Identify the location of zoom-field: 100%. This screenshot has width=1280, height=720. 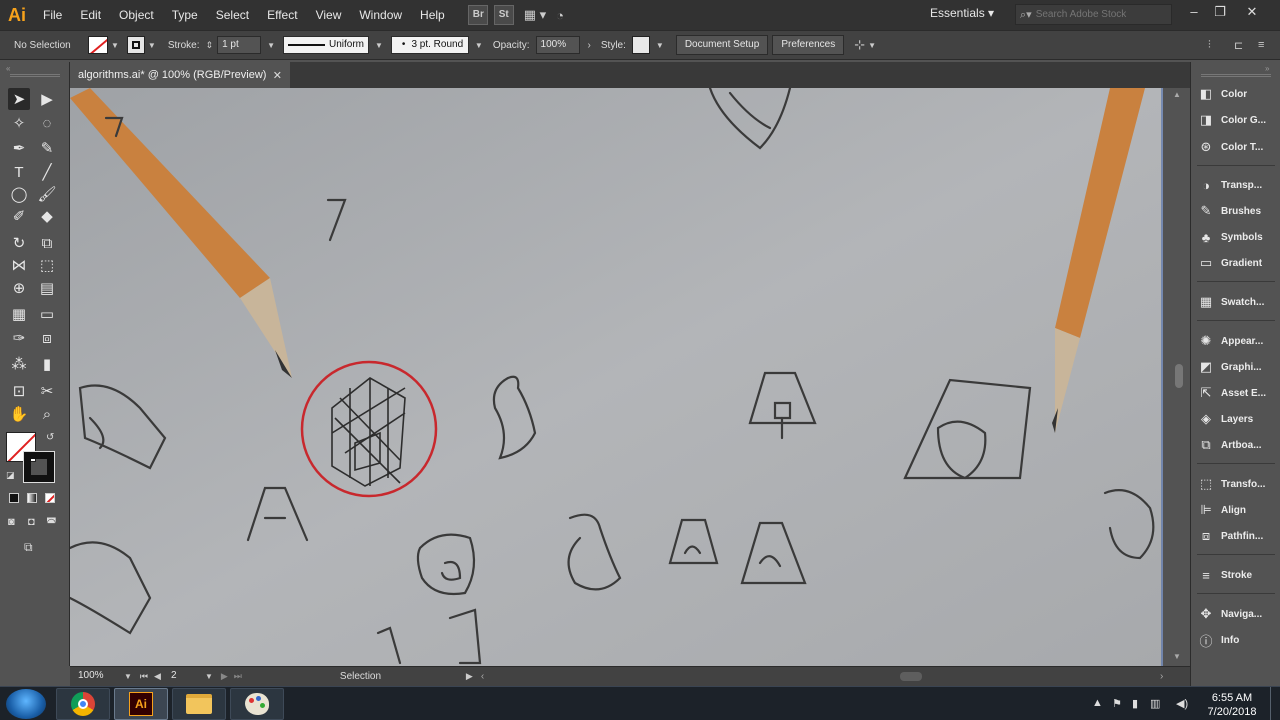
(97, 676).